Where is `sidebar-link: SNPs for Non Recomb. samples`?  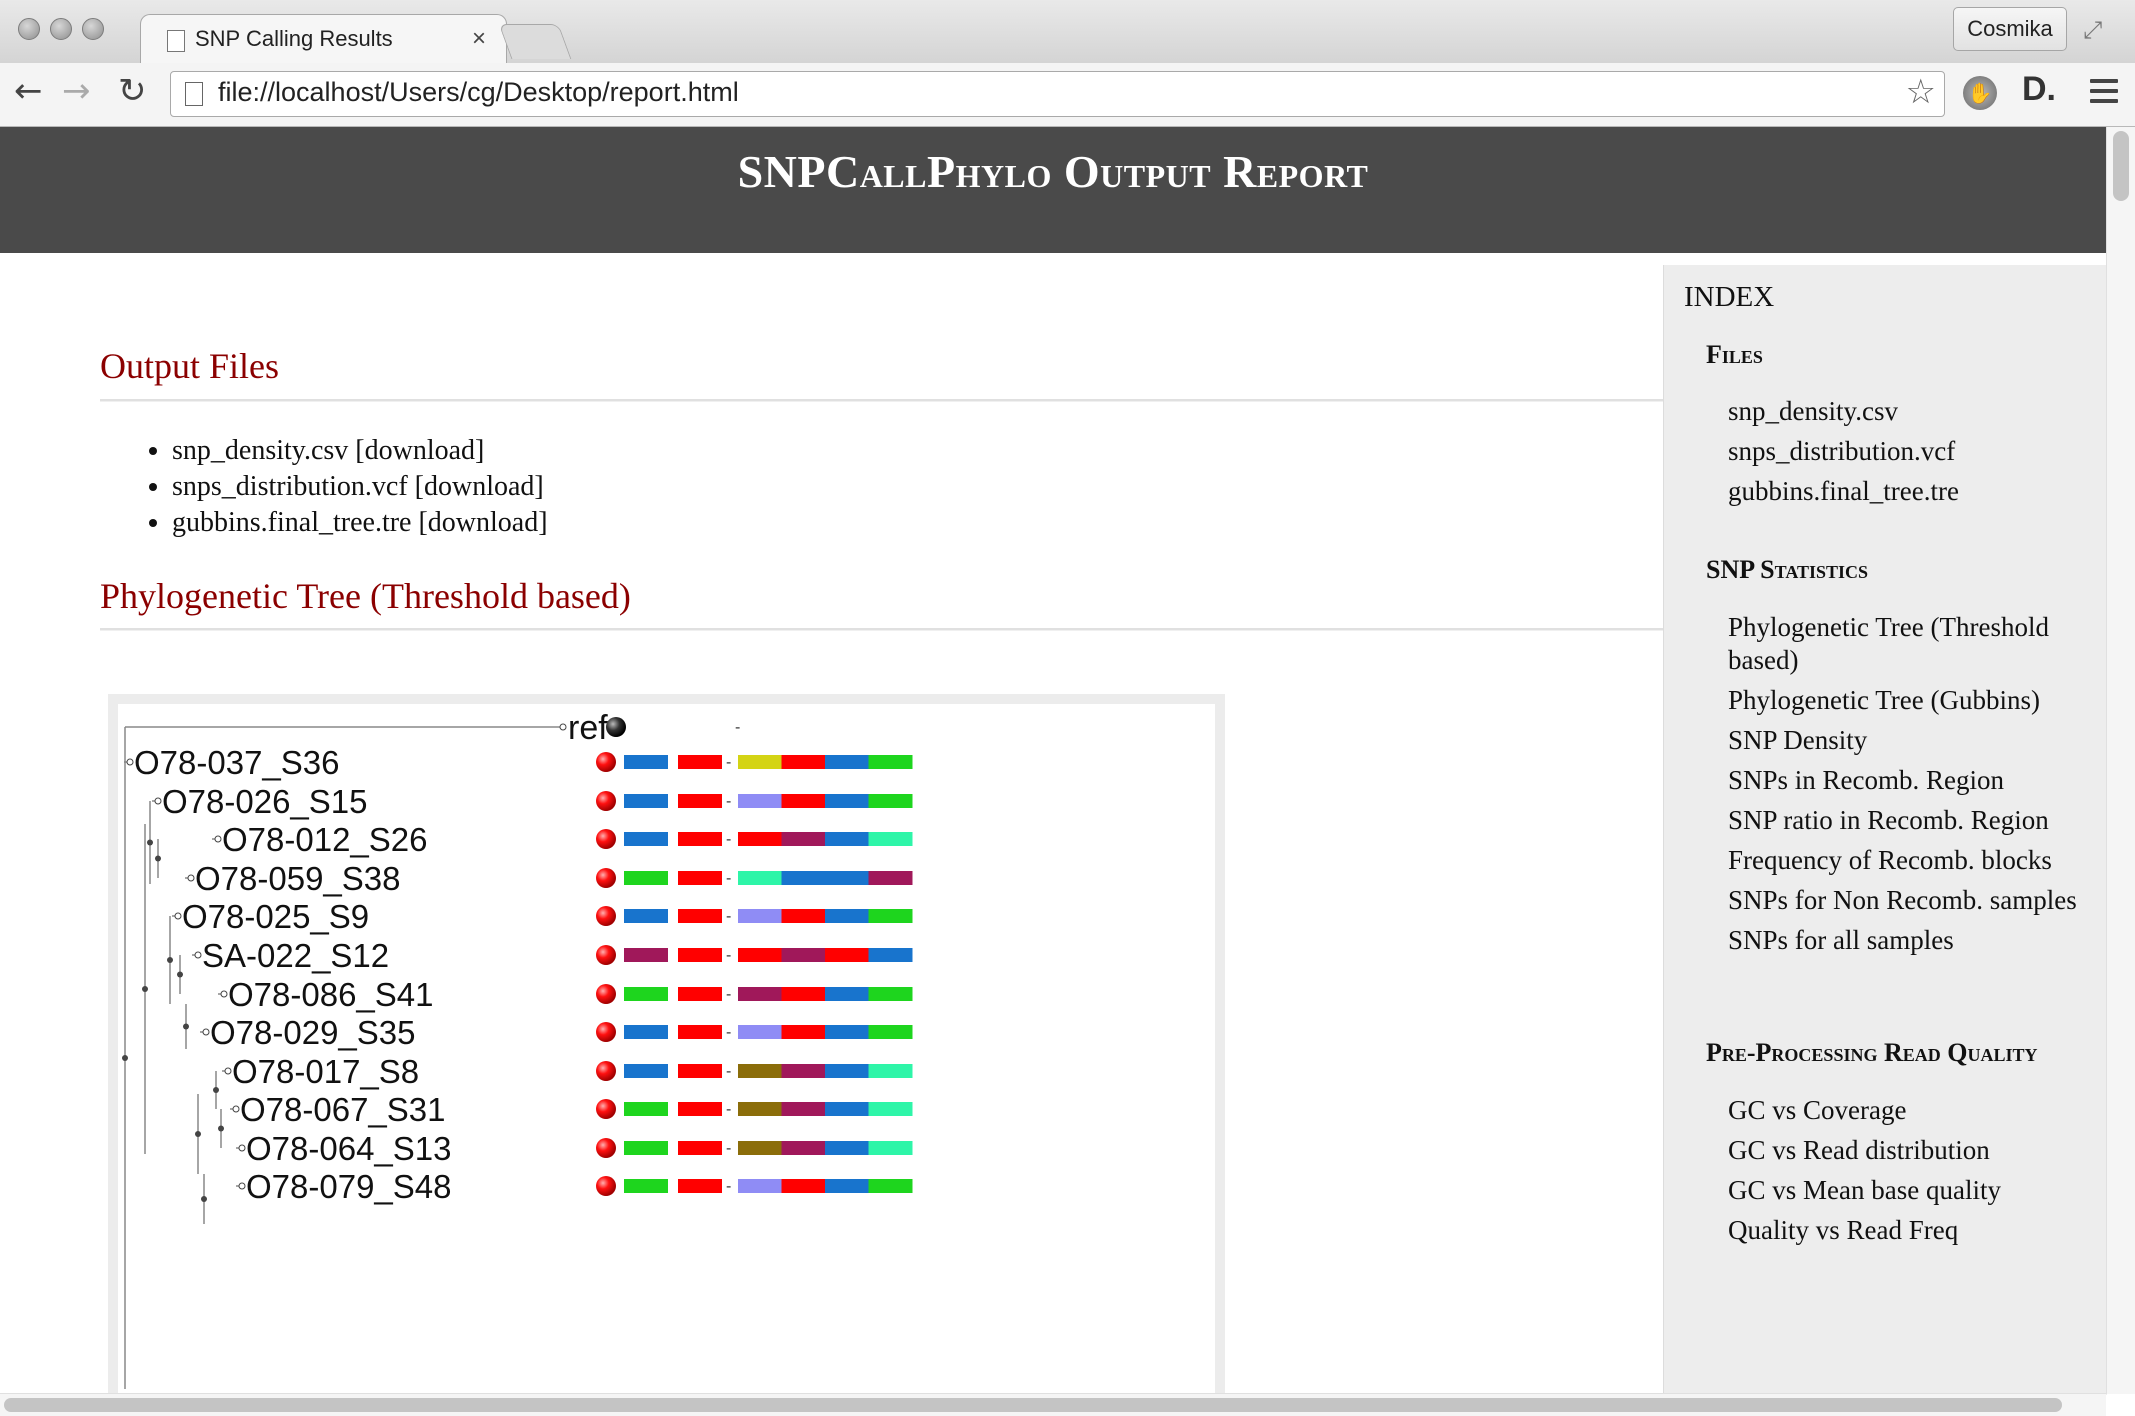
sidebar-link: SNPs for Non Recomb. samples is located at coordinates (1913, 900).